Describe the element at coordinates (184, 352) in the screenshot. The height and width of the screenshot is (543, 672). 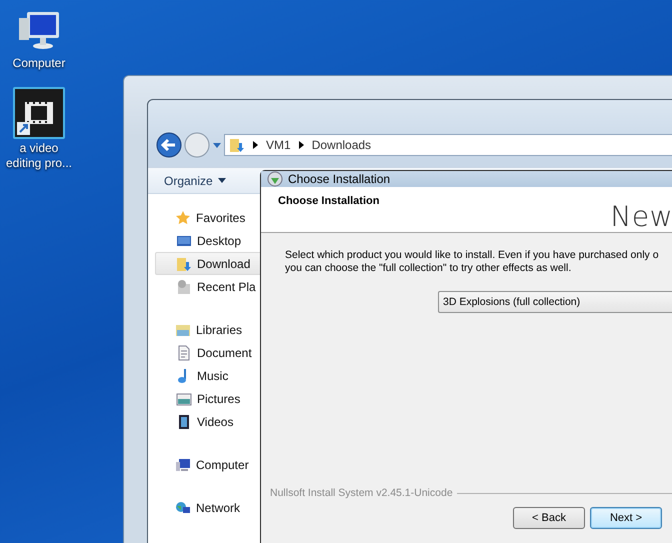
I see `document-icon` at that location.